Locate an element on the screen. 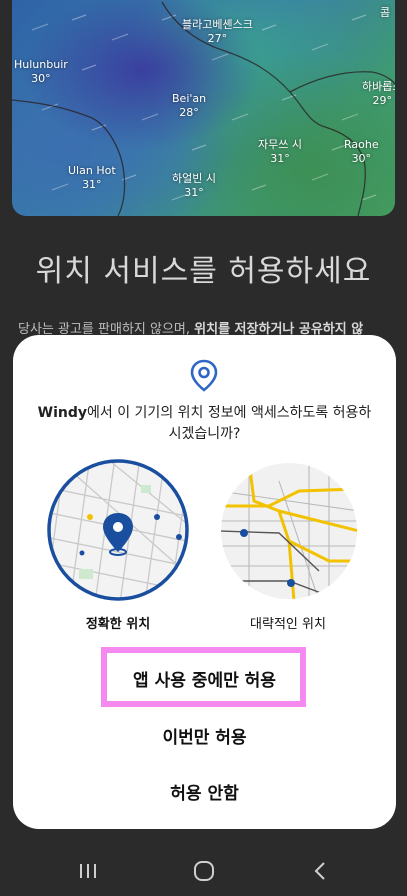  map-city-label: 블라고베셴스크 27° is located at coordinates (217, 31).